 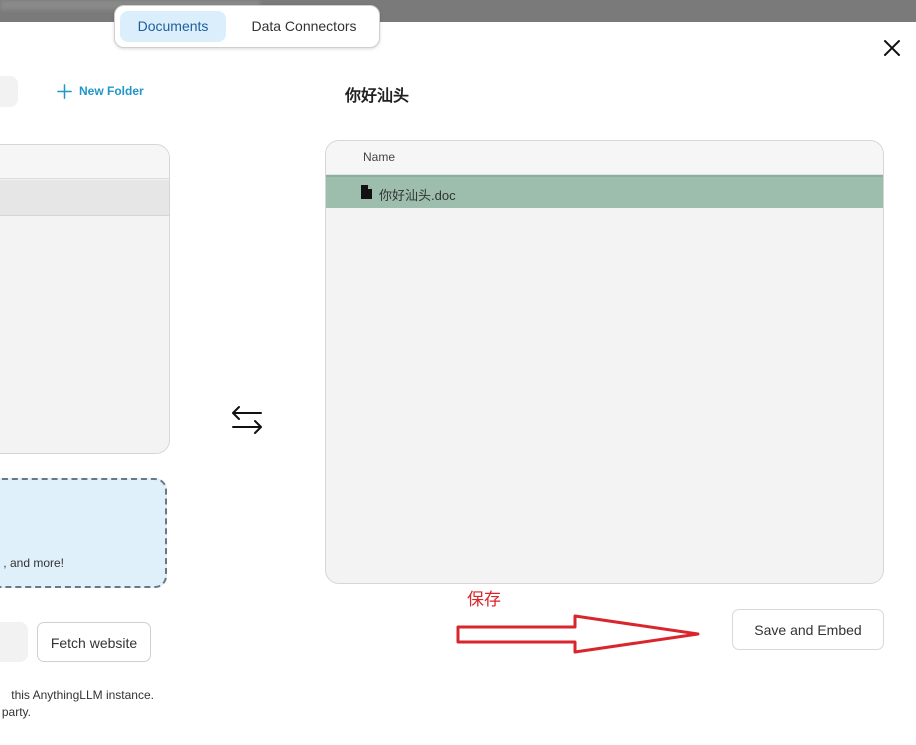 I want to click on workspace-title: 你好汕头, so click(x=377, y=96).